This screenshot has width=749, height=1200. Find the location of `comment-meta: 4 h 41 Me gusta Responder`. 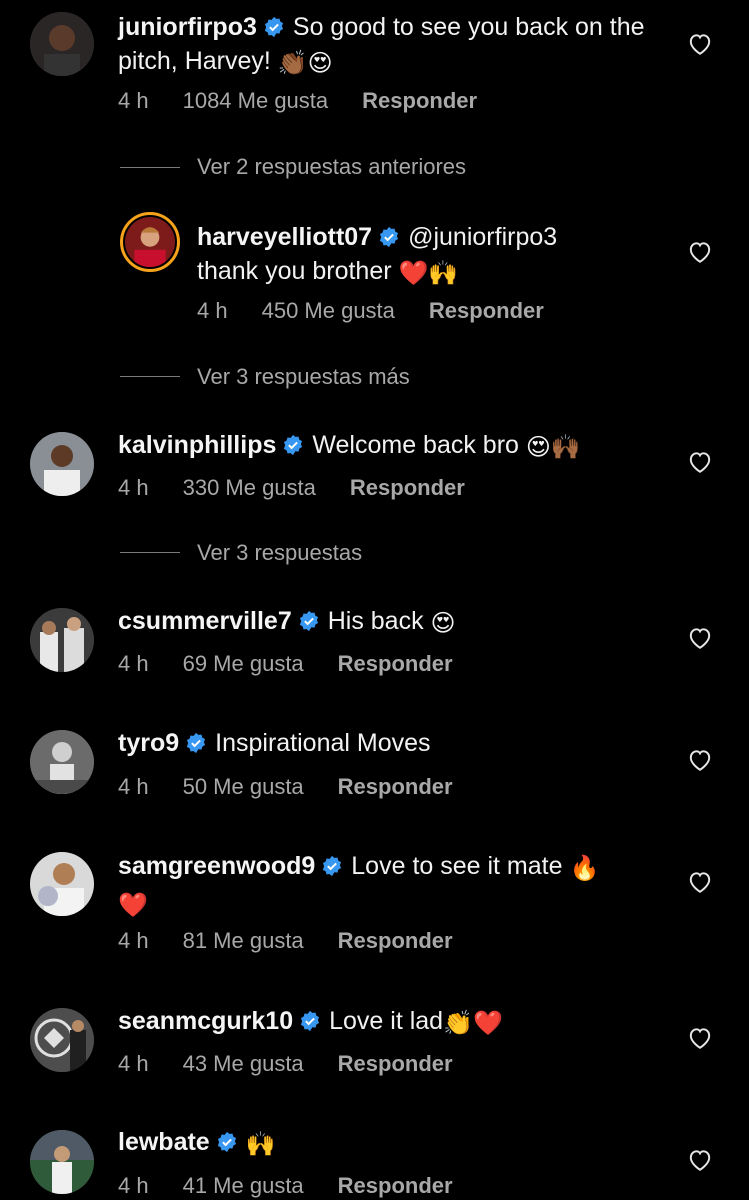

comment-meta: 4 h 41 Me gusta Responder is located at coordinates (302, 1186).